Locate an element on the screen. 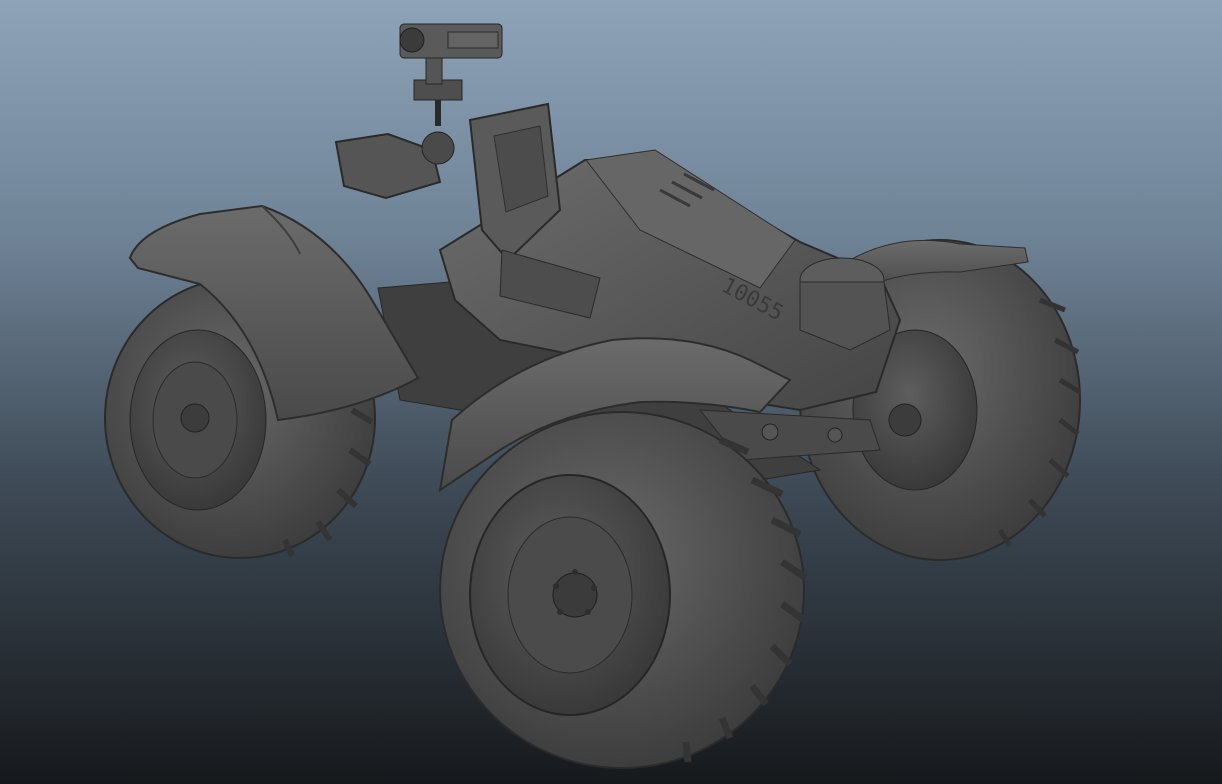  front-right-wheel is located at coordinates (623, 590).